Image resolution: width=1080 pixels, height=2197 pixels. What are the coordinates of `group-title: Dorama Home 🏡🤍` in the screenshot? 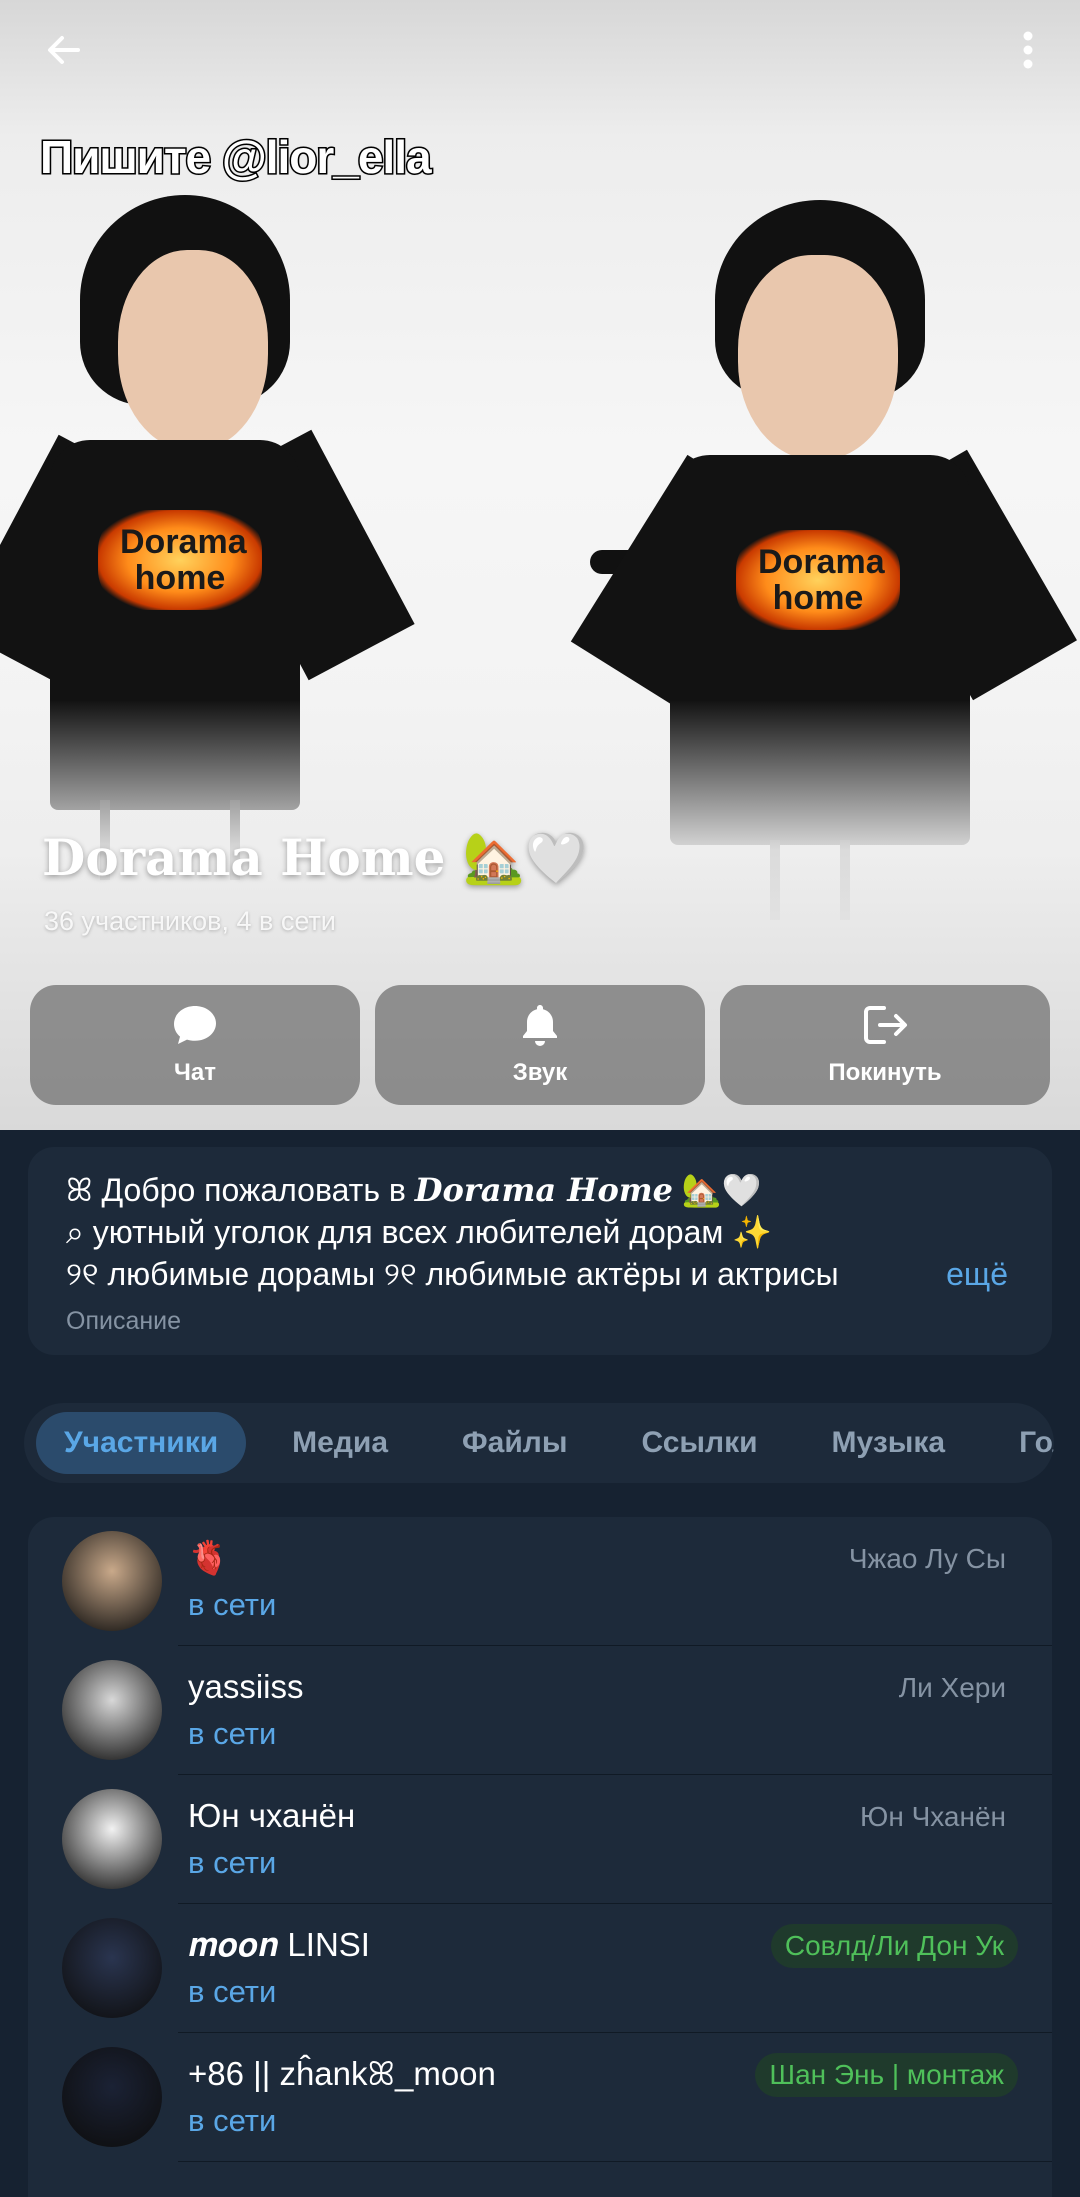 It's located at (315, 857).